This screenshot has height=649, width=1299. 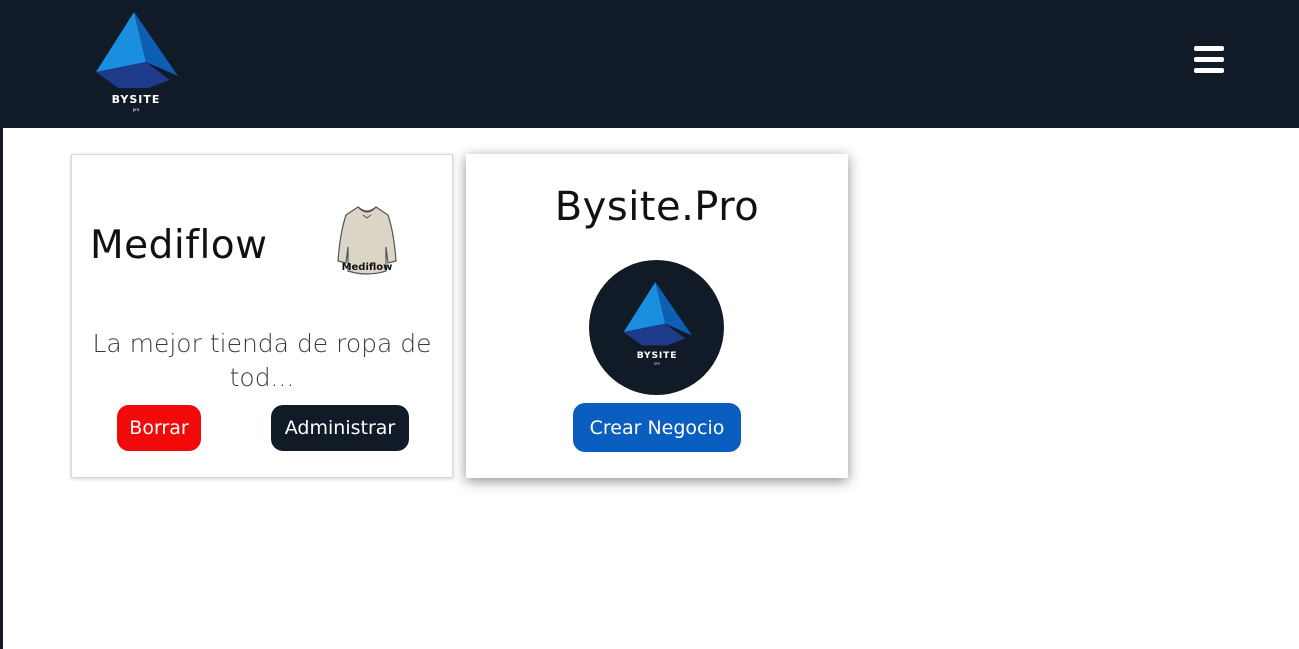 I want to click on bysite-logo: BYSITE pro, so click(x=136, y=60).